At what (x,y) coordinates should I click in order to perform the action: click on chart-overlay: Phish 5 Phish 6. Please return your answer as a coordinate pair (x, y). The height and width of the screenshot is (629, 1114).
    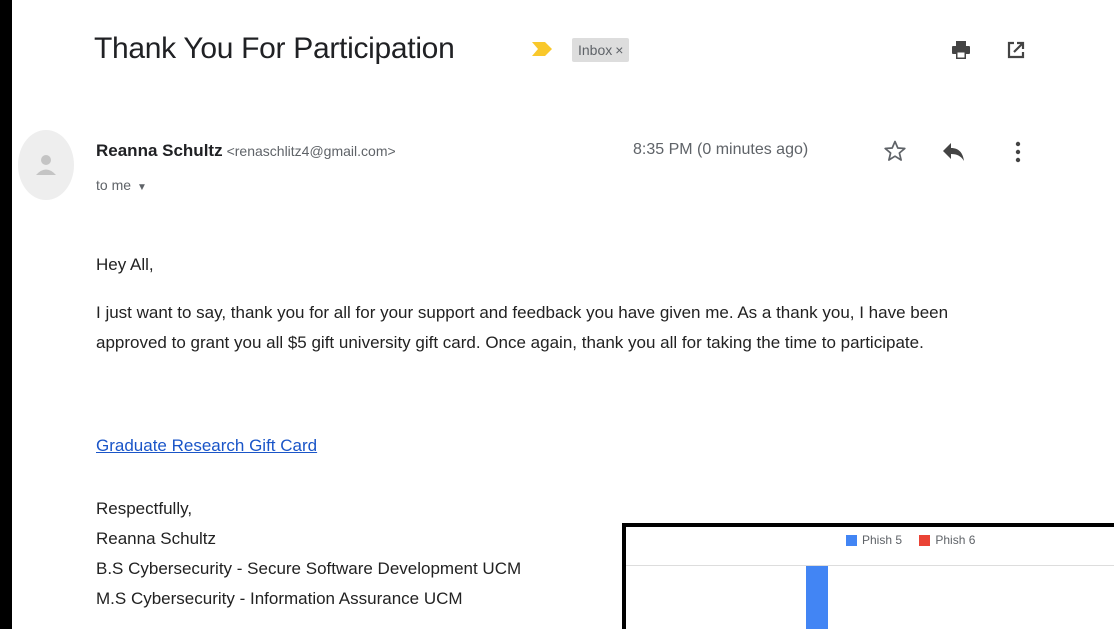
    Looking at the image, I should click on (868, 576).